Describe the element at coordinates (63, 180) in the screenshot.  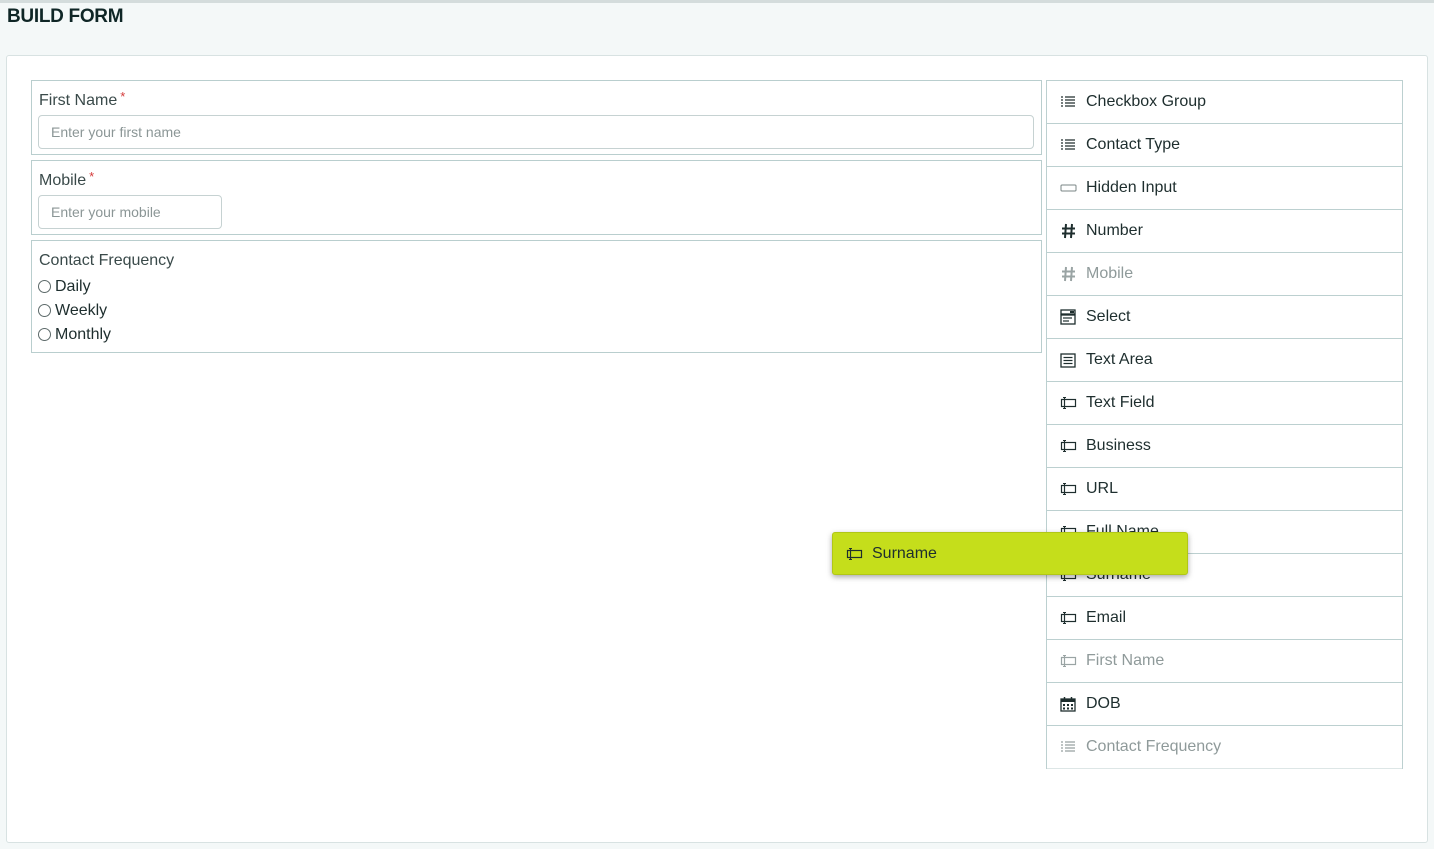
I see `field-label-text: Mobile` at that location.